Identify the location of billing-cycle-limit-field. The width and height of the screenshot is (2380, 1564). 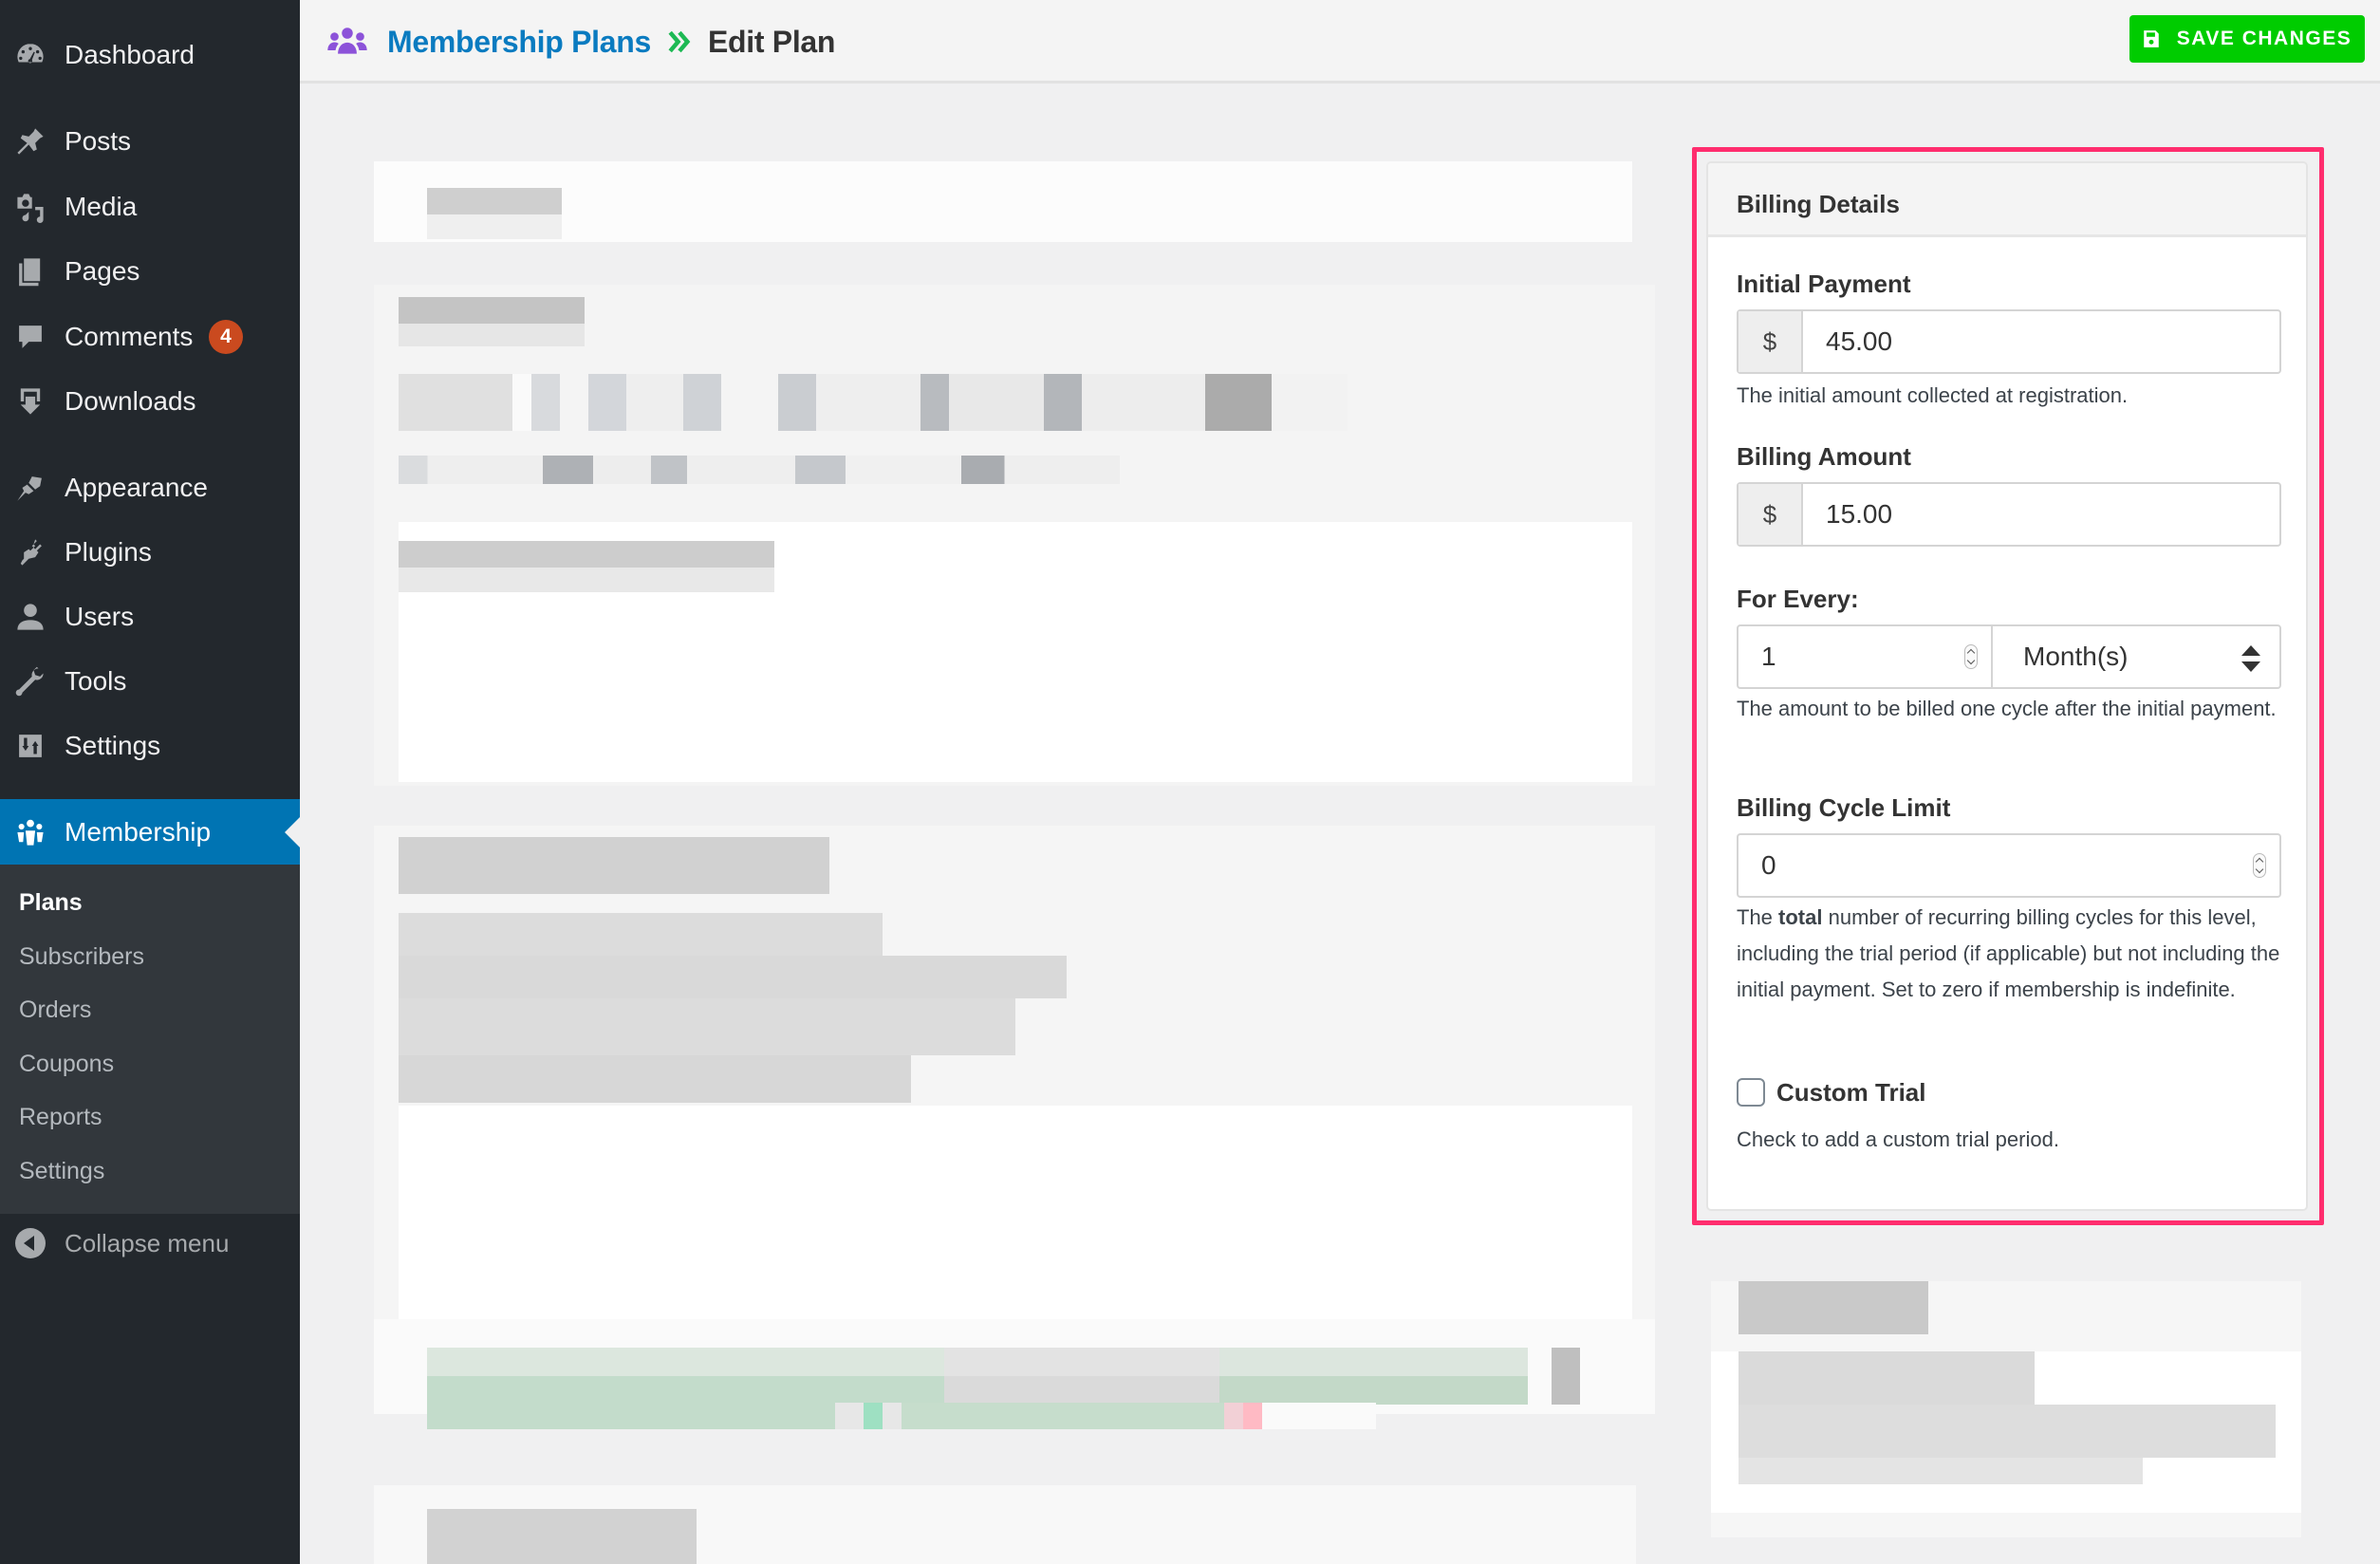
(2009, 865).